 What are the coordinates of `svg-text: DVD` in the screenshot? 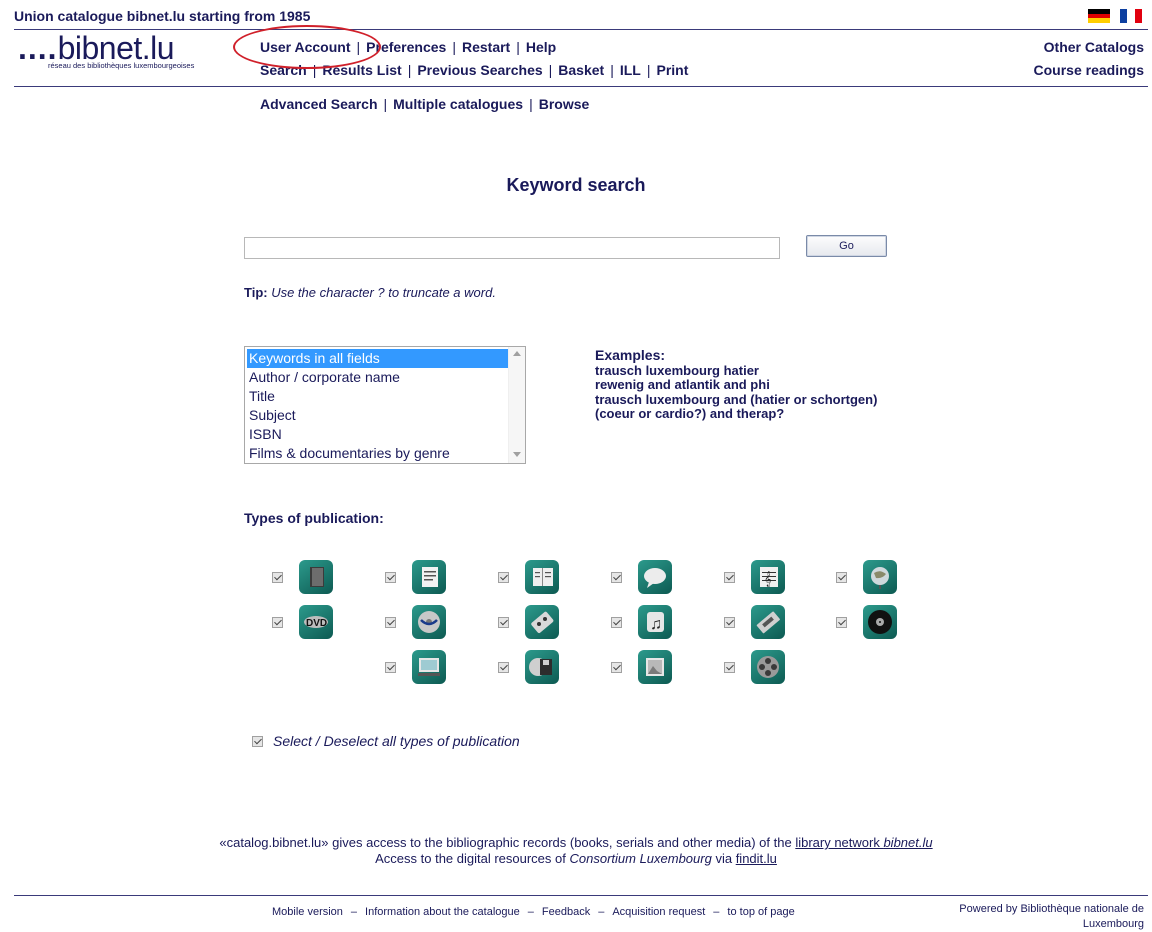 It's located at (316, 623).